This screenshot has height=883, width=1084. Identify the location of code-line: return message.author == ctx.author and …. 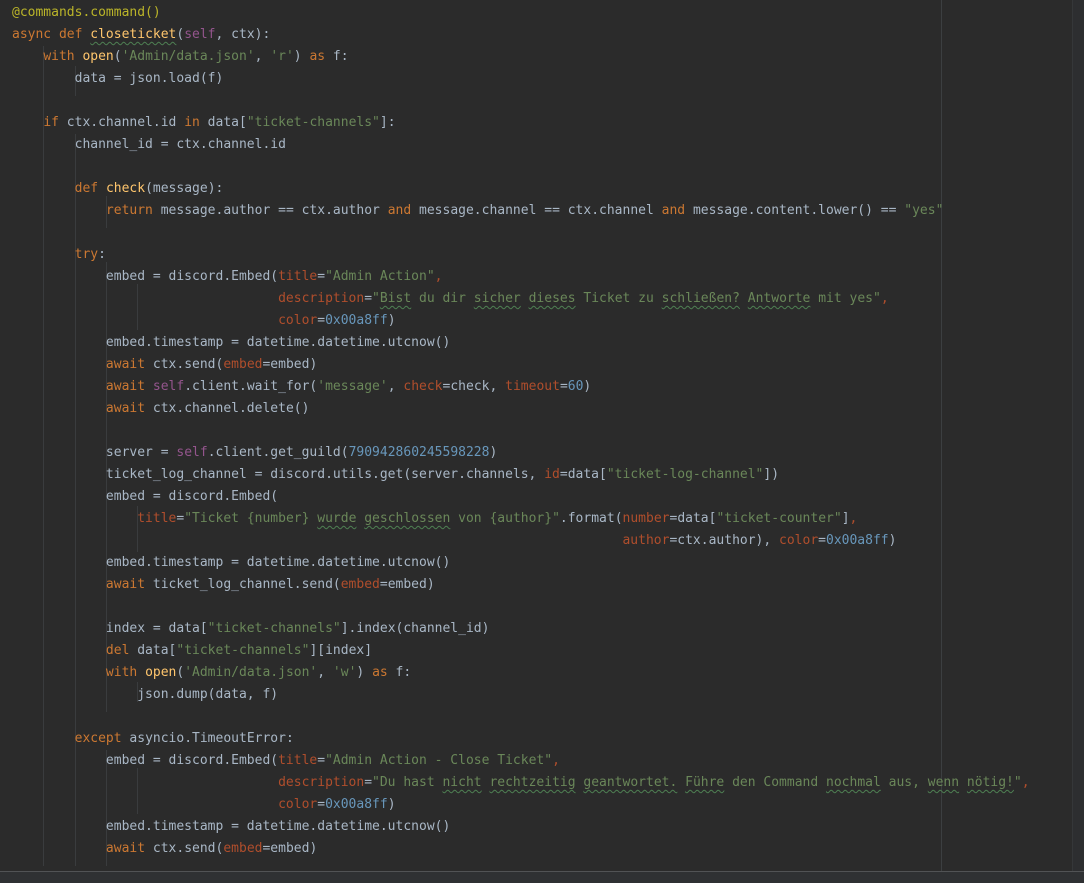
(524, 210).